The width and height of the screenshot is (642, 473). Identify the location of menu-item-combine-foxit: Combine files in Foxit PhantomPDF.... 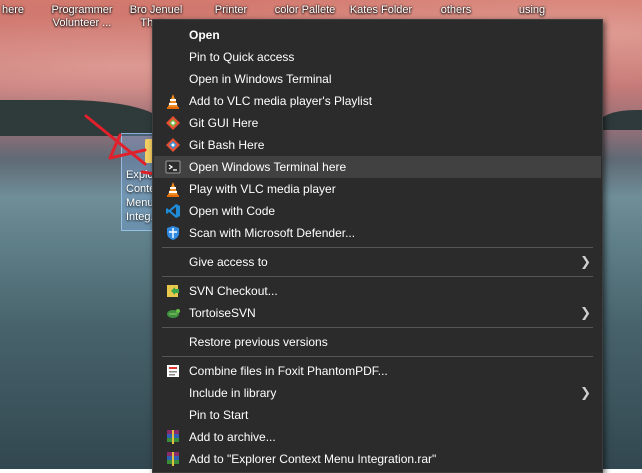
(377, 371).